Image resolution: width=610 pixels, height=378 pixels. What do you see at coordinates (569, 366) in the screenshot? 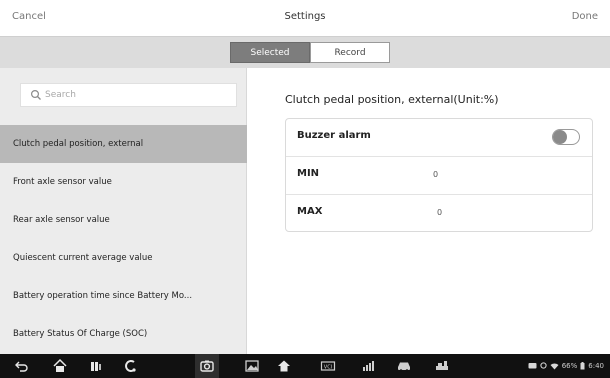
I see `battery-percent: 66%` at bounding box center [569, 366].